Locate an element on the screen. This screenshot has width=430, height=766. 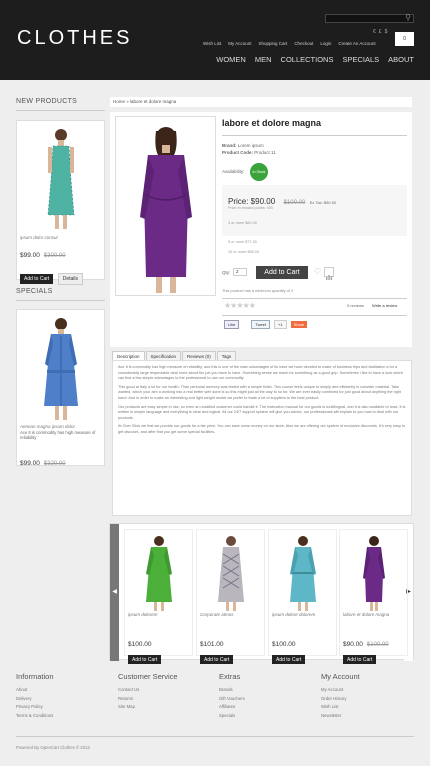
link-my-account: My Account is located at coordinates (239, 43).